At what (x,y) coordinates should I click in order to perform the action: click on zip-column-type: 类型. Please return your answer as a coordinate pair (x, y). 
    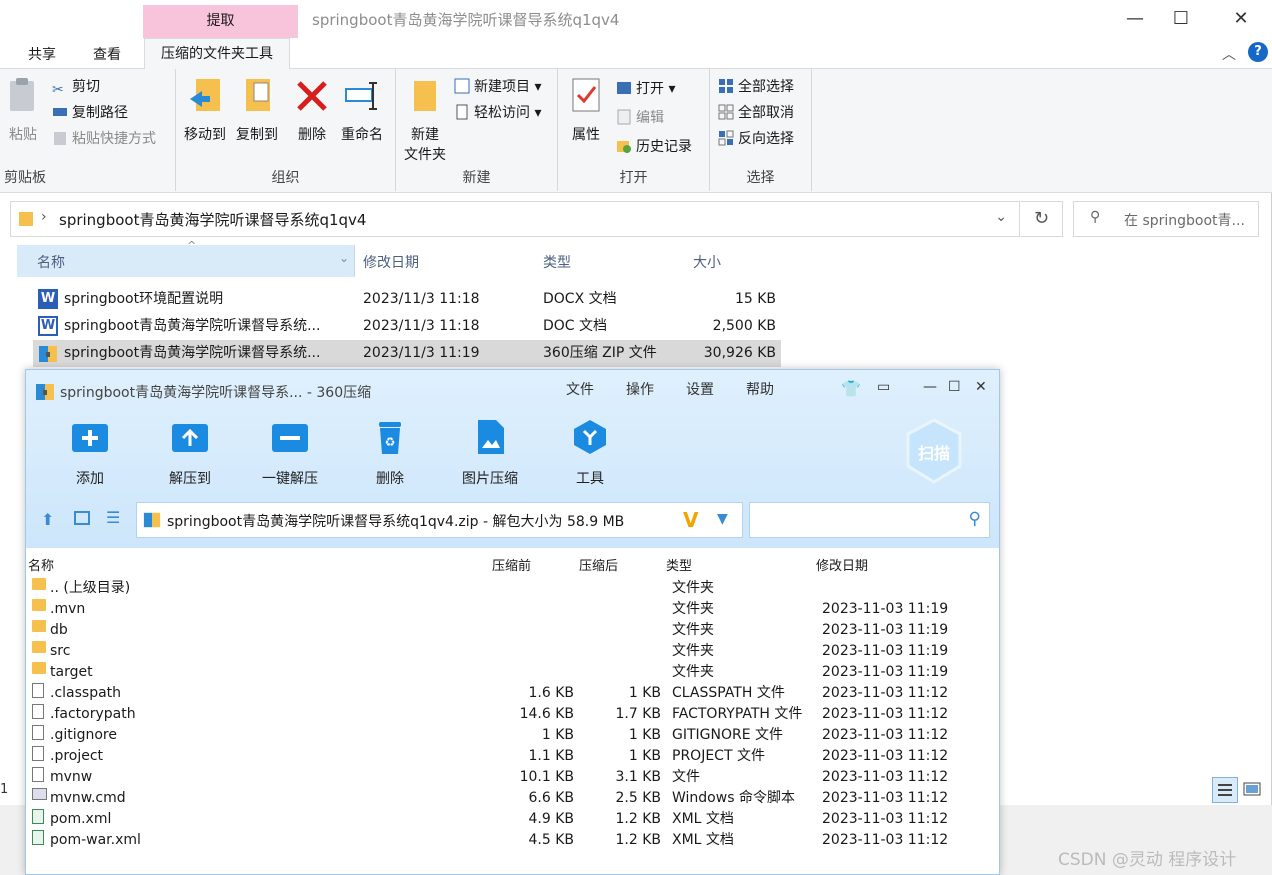
    Looking at the image, I should click on (679, 564).